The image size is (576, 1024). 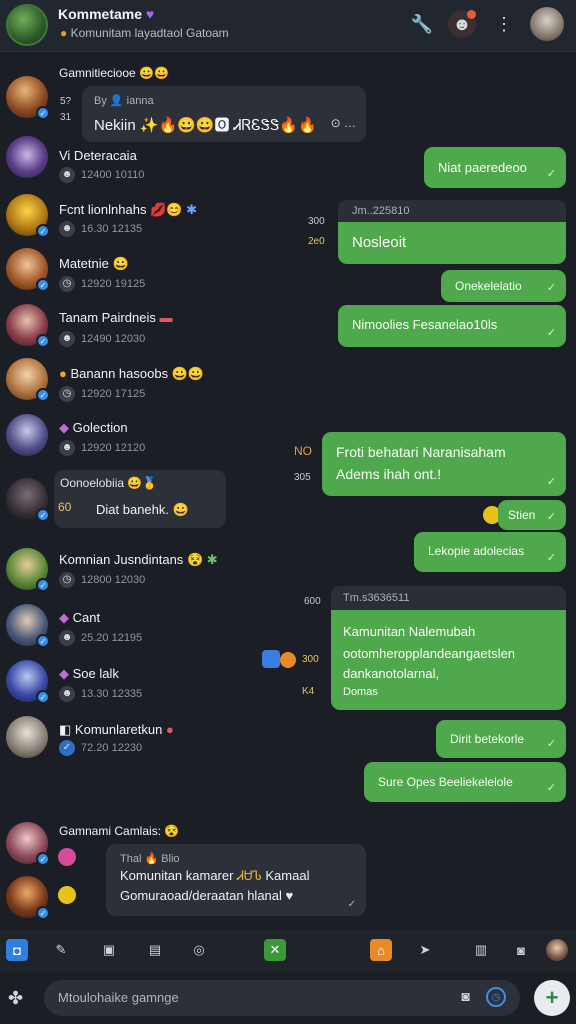 What do you see at coordinates (452, 243) in the screenshot?
I see `outgoing-message: Nosleoit` at bounding box center [452, 243].